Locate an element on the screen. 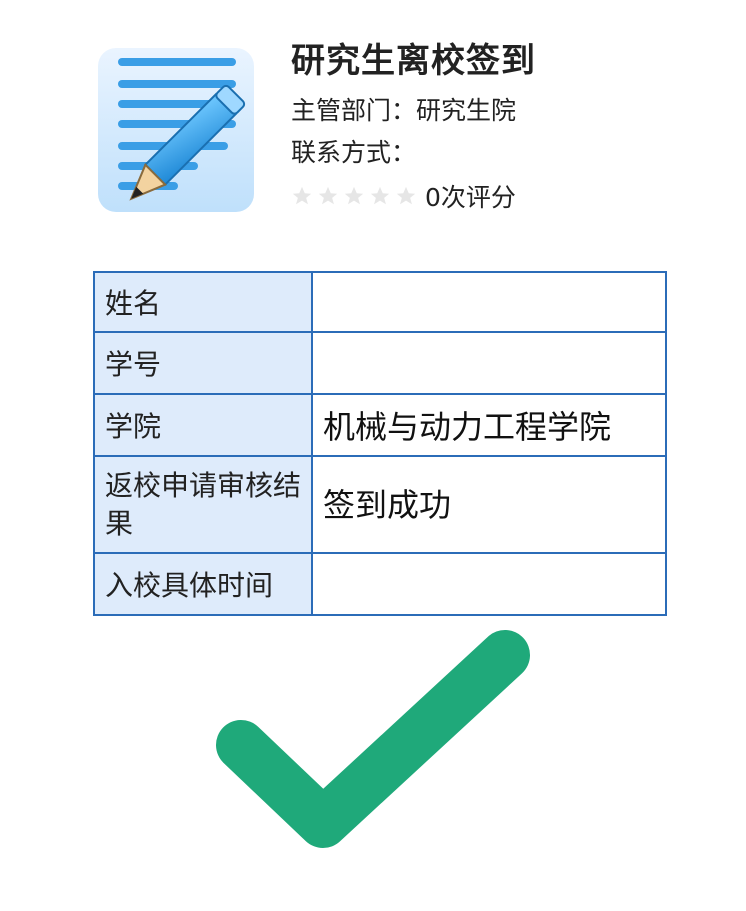 The image size is (746, 911). row-value-review-result: 签到成功 is located at coordinates (489, 504).